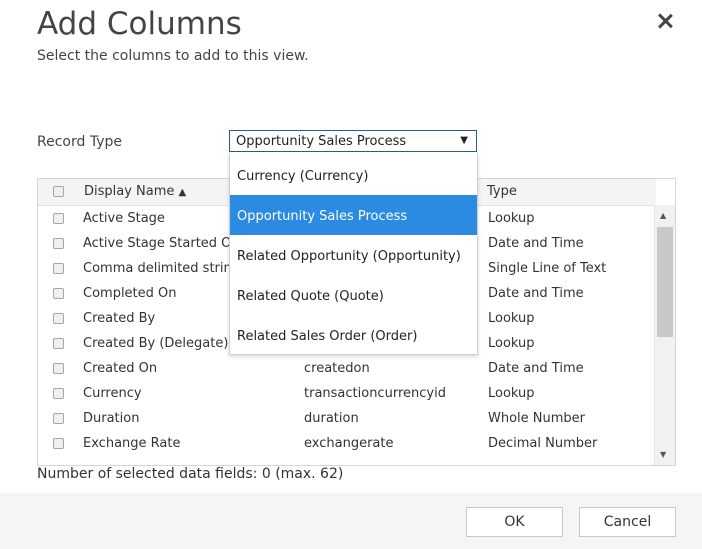 This screenshot has width=702, height=549. I want to click on header-display-name-label: Display Name, so click(129, 191).